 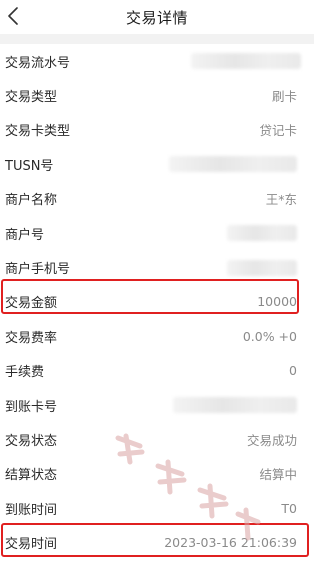 I want to click on row-transaction-time: 交易时间 2023-03-16 21:06:39, so click(x=157, y=542).